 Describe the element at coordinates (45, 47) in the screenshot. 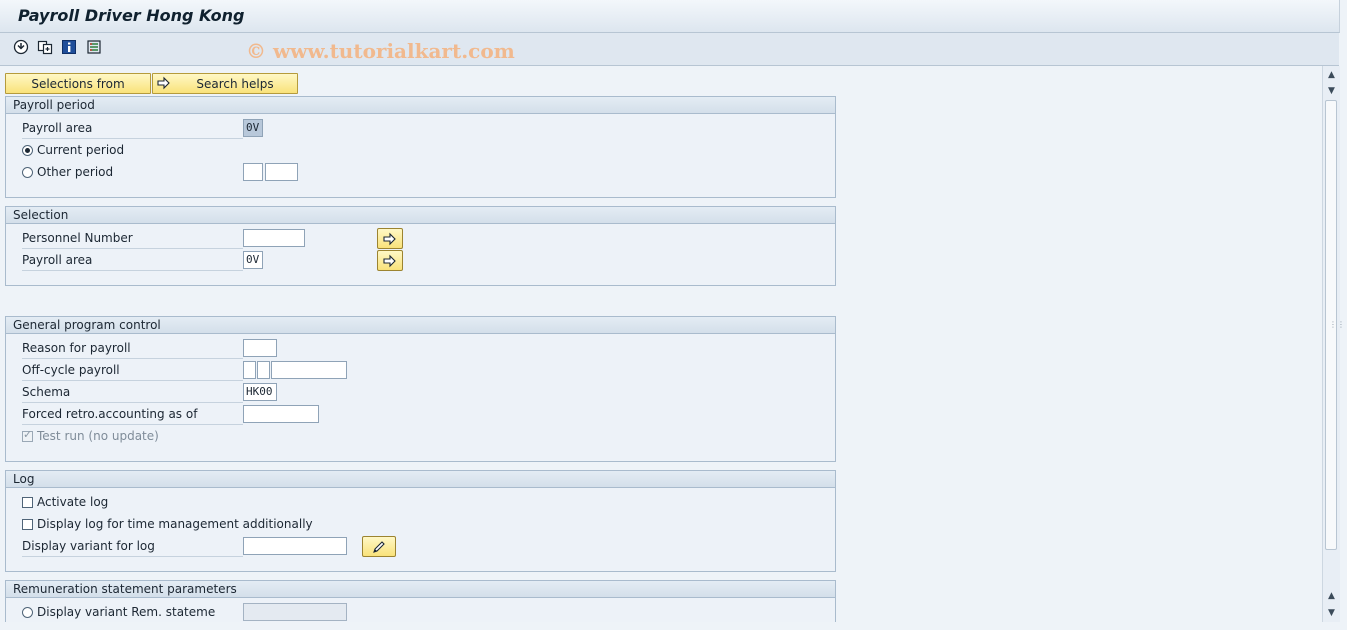

I see `get-variant-icon` at that location.